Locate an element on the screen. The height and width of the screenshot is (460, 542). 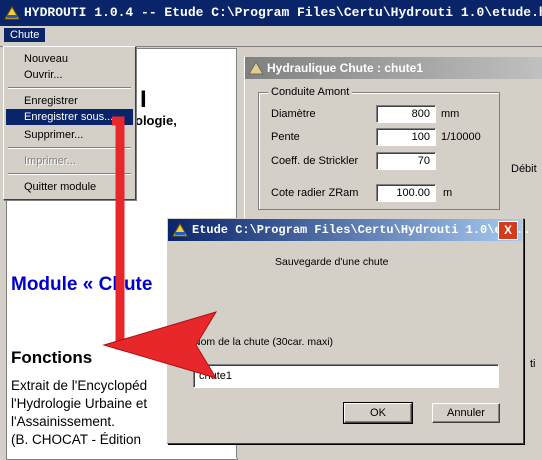
menu-chute: Chute is located at coordinates (25, 35).